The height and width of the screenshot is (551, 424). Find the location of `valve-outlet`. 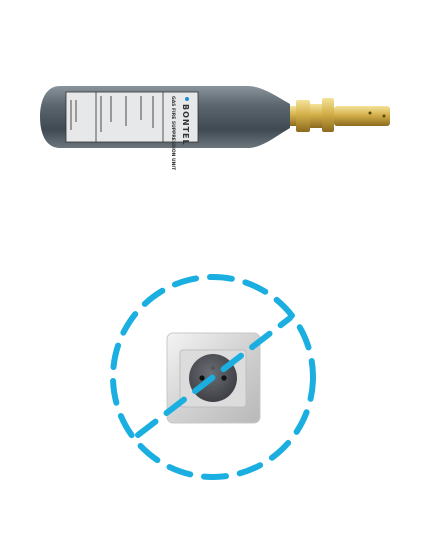

valve-outlet is located at coordinates (362, 116).